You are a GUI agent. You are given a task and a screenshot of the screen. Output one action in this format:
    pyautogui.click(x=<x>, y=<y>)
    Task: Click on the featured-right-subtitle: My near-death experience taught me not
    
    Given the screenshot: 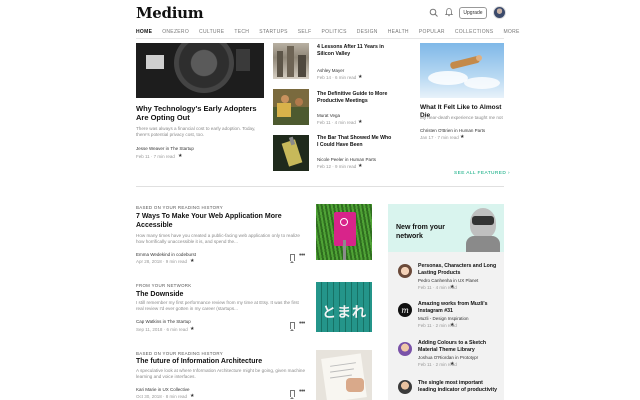 What is the action you would take?
    pyautogui.click(x=463, y=117)
    